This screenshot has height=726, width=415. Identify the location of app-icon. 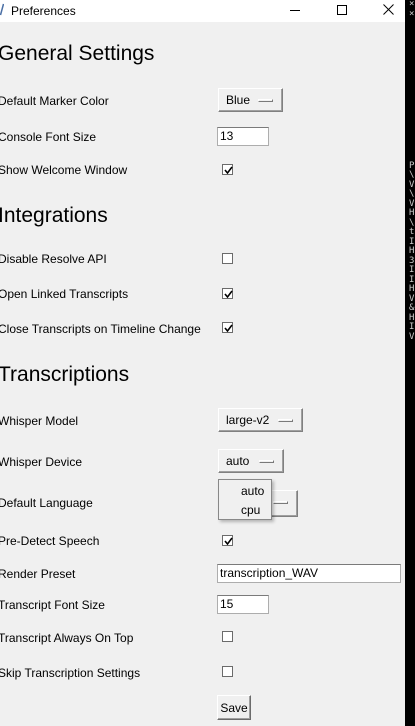
(2, 9).